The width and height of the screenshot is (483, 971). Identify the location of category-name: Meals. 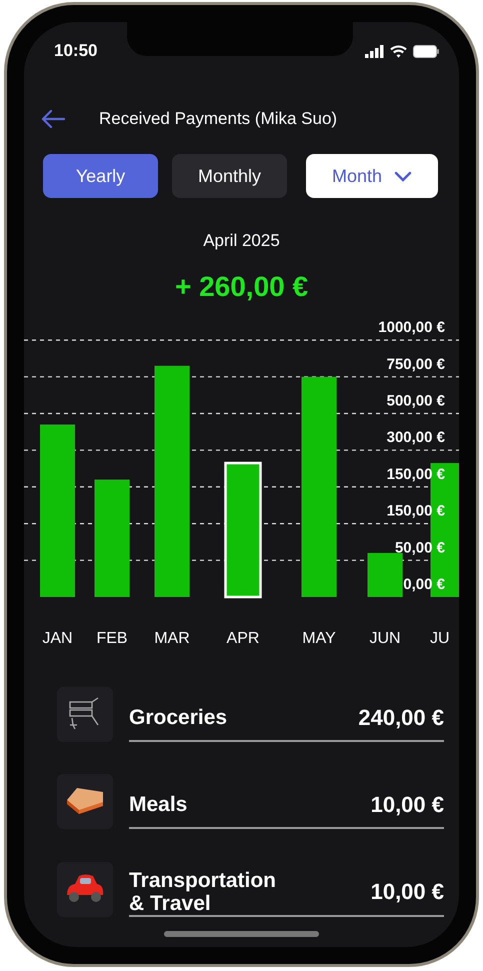
(158, 804).